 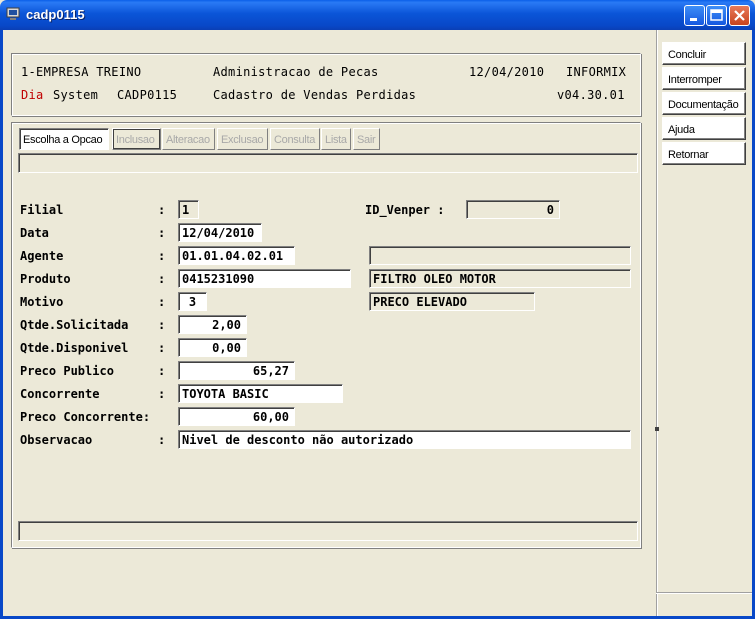 What do you see at coordinates (67, 371) in the screenshot?
I see `preco-publico-label: Preco Publico` at bounding box center [67, 371].